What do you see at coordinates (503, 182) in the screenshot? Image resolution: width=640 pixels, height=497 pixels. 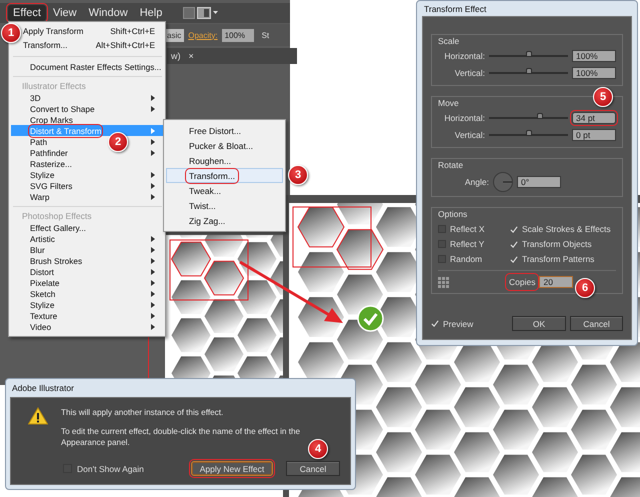 I see `angle-dial` at bounding box center [503, 182].